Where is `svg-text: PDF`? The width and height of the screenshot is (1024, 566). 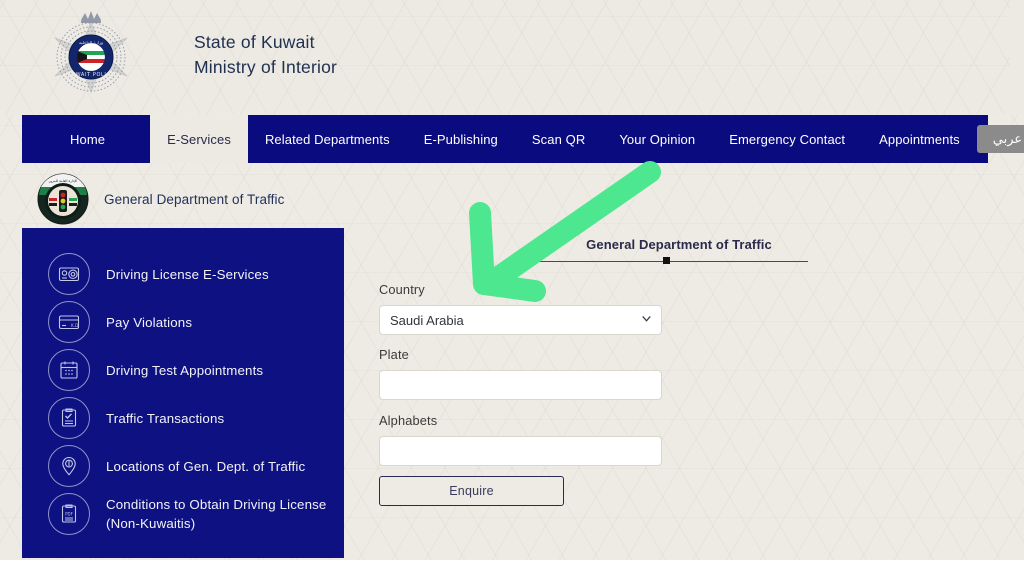
svg-text: PDF is located at coordinates (69, 514).